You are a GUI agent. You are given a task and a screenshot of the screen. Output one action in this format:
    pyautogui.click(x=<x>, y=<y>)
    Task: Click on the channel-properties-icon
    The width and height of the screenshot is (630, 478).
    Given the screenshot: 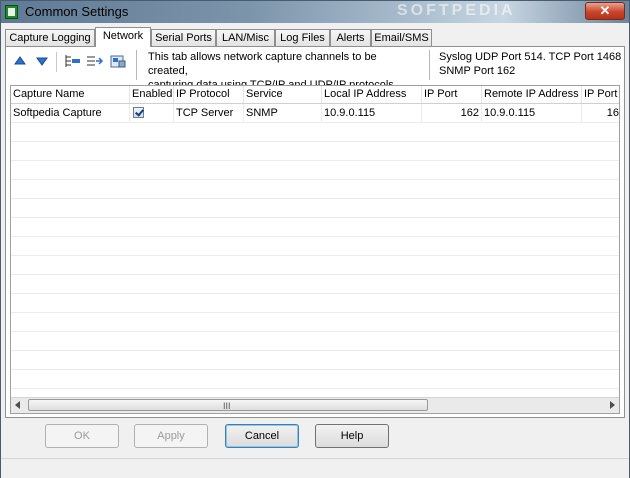 What is the action you would take?
    pyautogui.click(x=118, y=61)
    